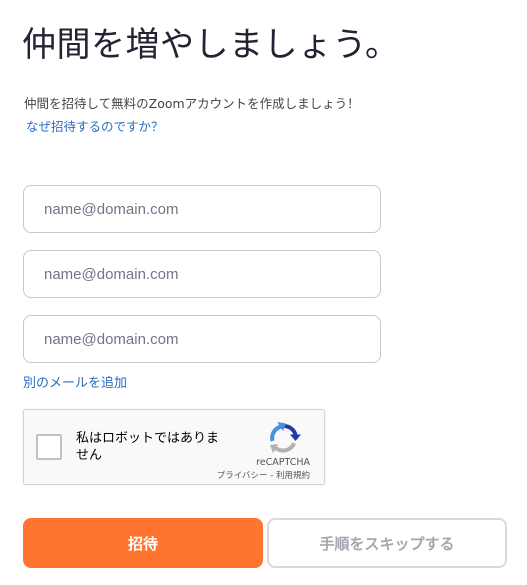 The height and width of the screenshot is (585, 527). Describe the element at coordinates (283, 462) in the screenshot. I see `recaptcha-brand: reCAPTCHA` at that location.